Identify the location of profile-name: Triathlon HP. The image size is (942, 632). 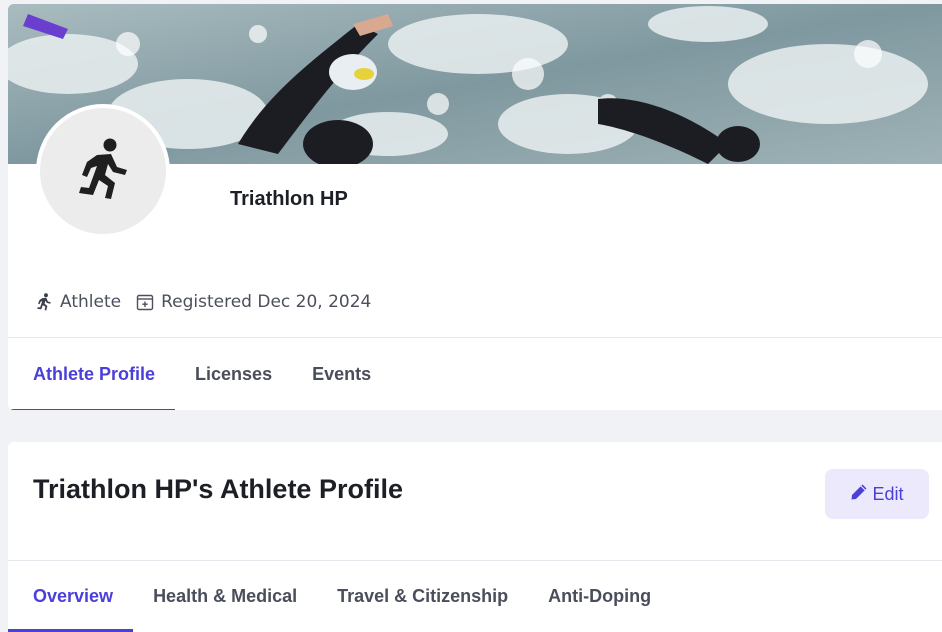
(289, 199).